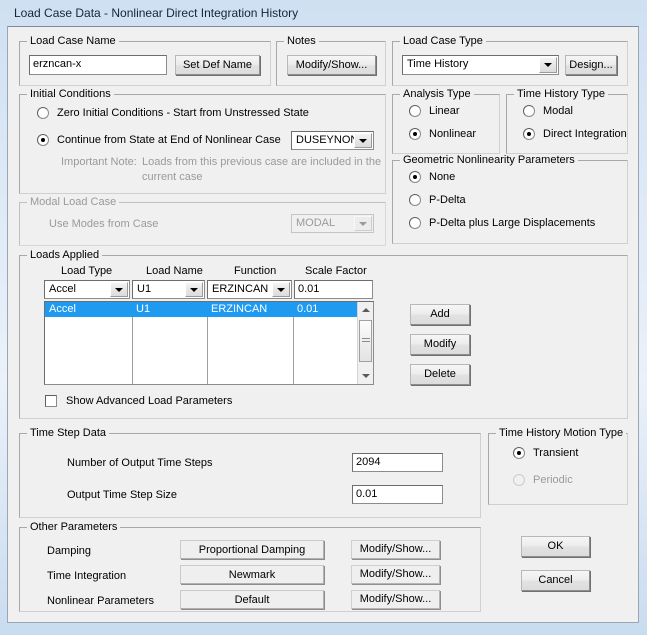  What do you see at coordinates (442, 177) in the screenshot?
I see `geometric-nonlinearity-none-label: None` at bounding box center [442, 177].